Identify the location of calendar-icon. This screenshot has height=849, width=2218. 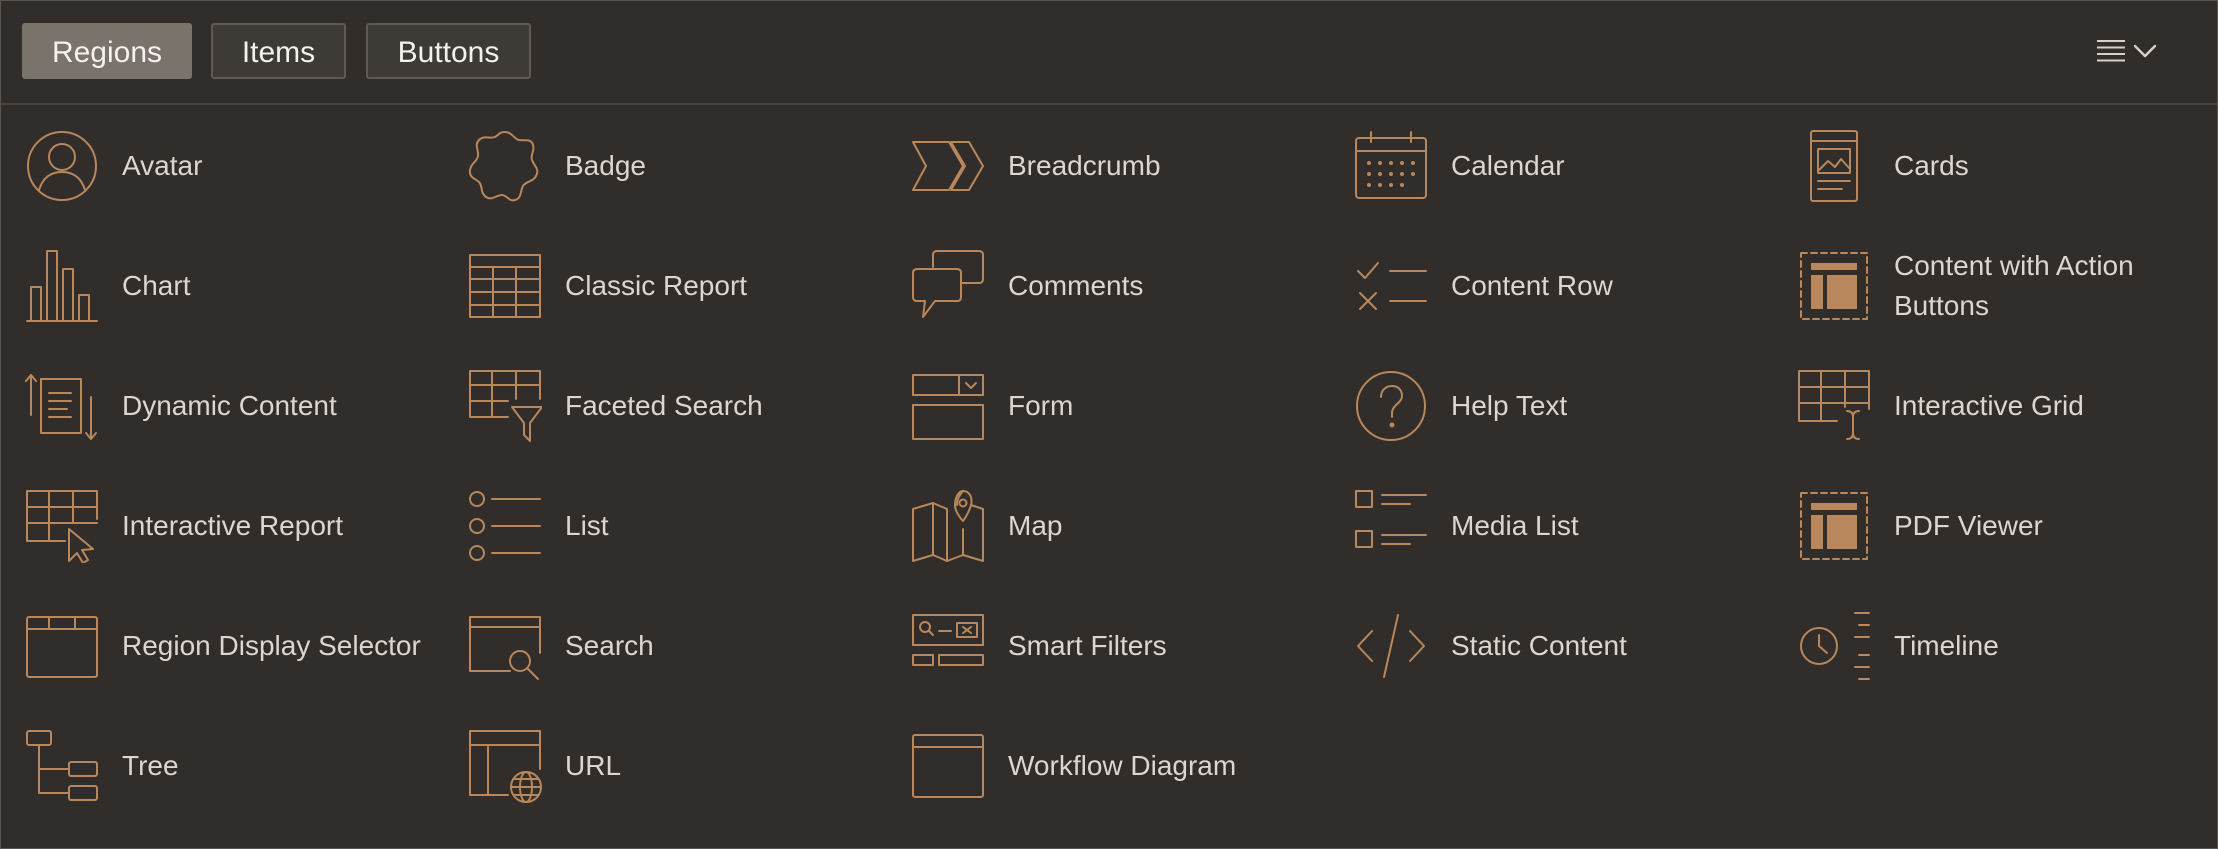
(1391, 166).